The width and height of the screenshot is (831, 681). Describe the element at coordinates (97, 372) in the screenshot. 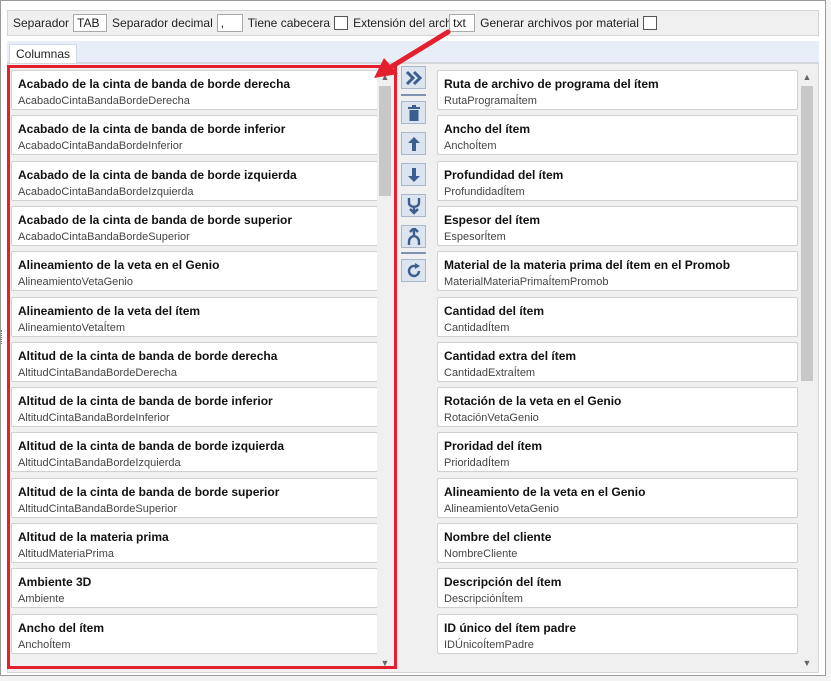

I see `column-identifier: AltitudCintaBandaBordeDerecha` at that location.